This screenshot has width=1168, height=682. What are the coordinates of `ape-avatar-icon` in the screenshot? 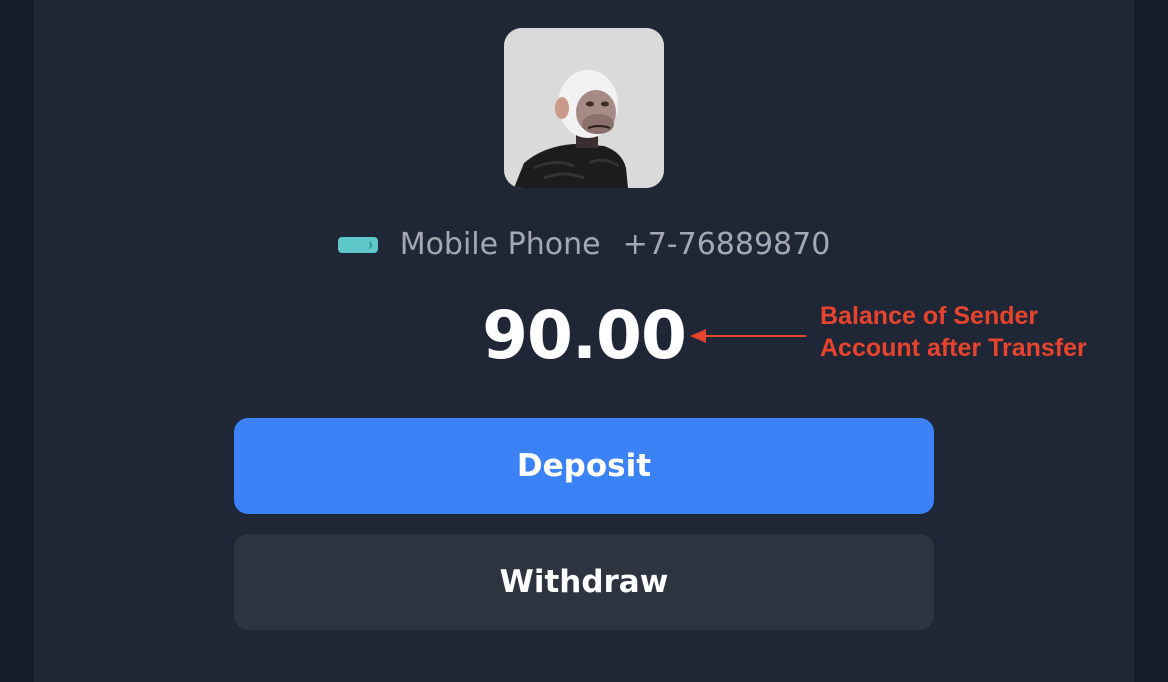 It's located at (584, 108).